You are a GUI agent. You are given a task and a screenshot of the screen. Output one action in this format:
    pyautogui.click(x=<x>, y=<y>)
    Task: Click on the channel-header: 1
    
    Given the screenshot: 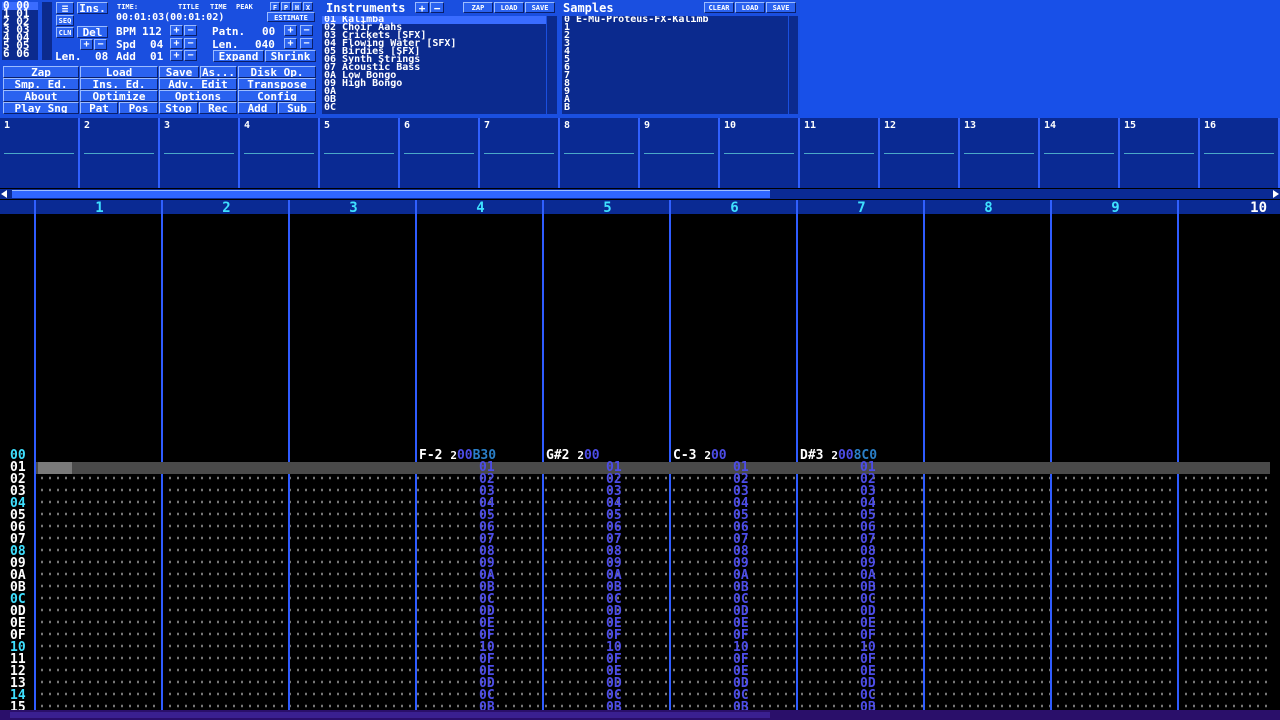 What is the action you would take?
    pyautogui.click(x=99, y=208)
    